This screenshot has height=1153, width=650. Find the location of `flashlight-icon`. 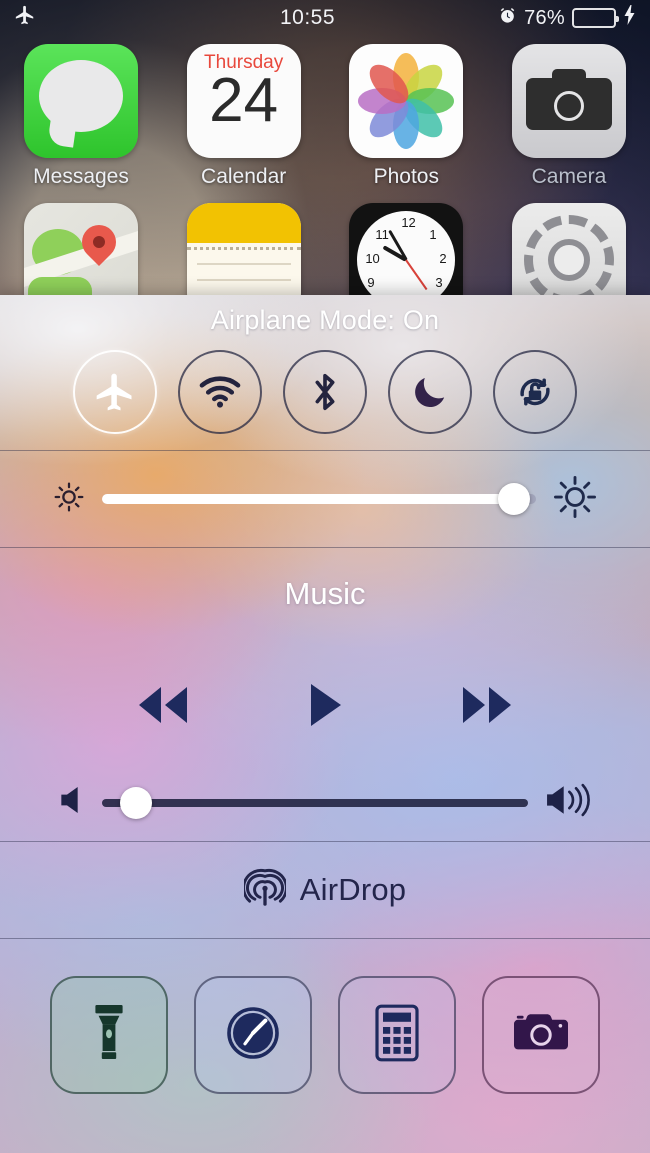

flashlight-icon is located at coordinates (109, 1035).